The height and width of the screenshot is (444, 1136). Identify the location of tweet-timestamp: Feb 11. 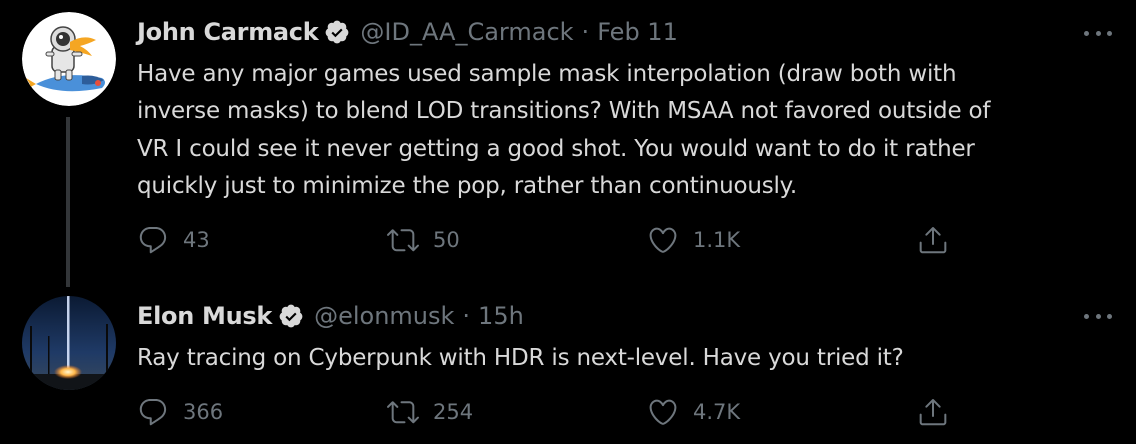
(637, 32).